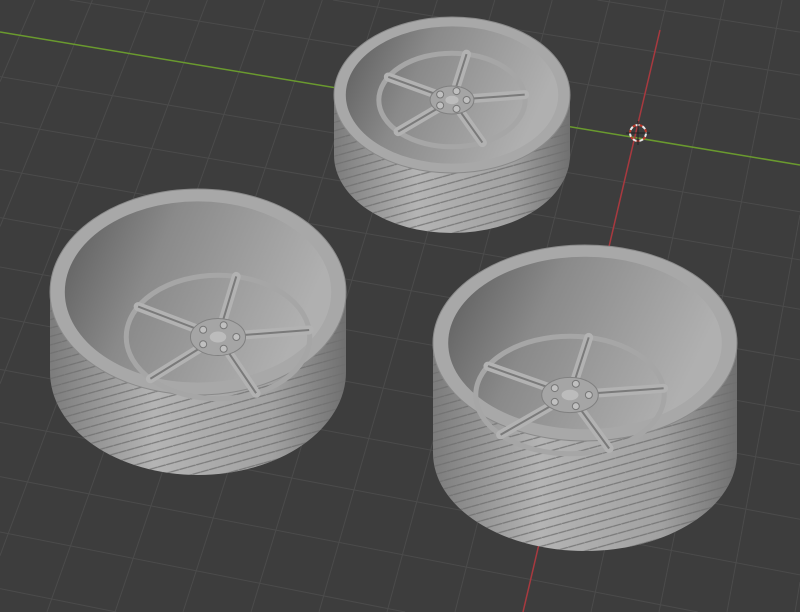 The height and width of the screenshot is (612, 800). Describe the element at coordinates (452, 124) in the screenshot. I see `wheel-top` at that location.